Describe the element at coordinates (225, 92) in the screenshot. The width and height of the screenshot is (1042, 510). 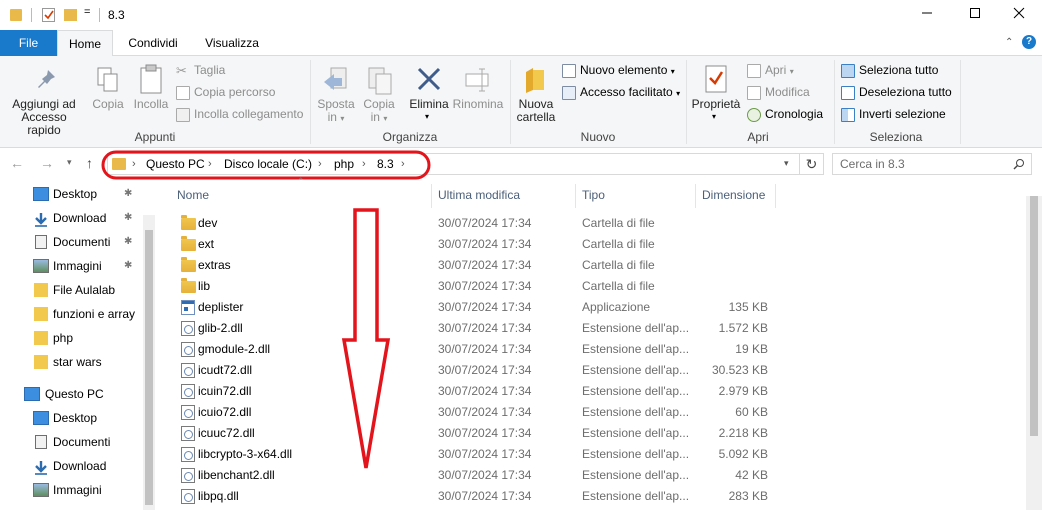
I see `copy-path-button: Copia percorso` at that location.